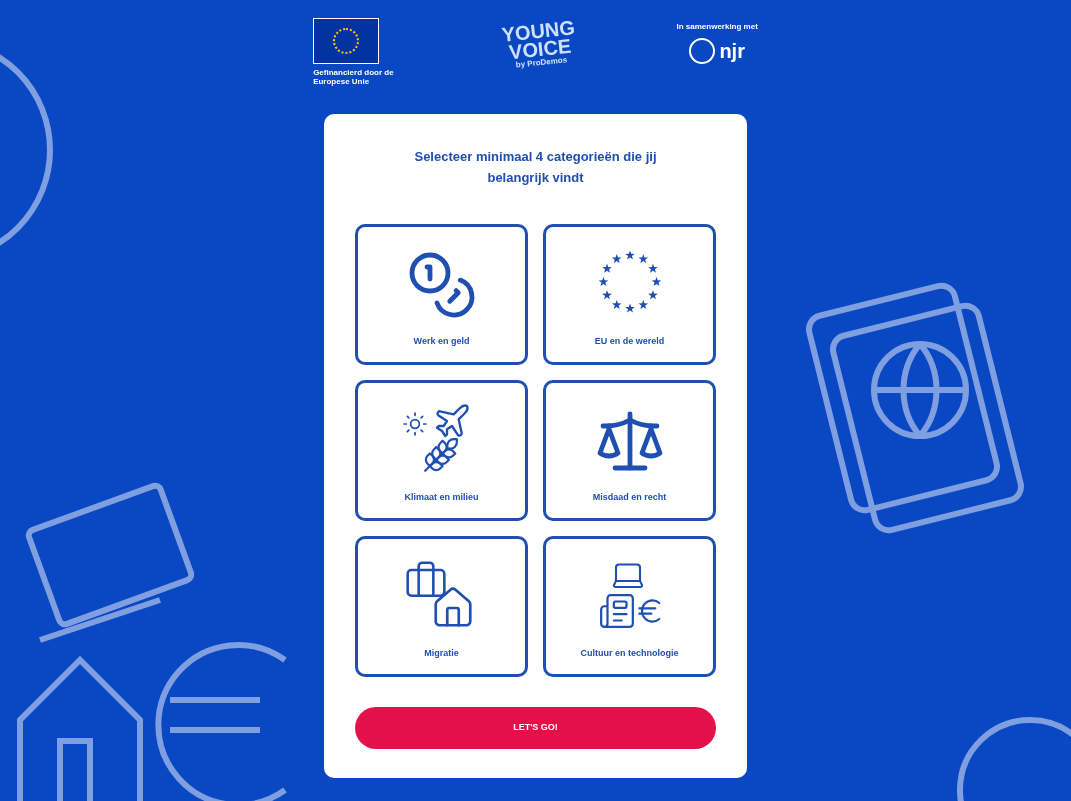 The width and height of the screenshot is (1071, 801). I want to click on eu-caption: Gefinancierd door de Europese Unie, so click(354, 77).